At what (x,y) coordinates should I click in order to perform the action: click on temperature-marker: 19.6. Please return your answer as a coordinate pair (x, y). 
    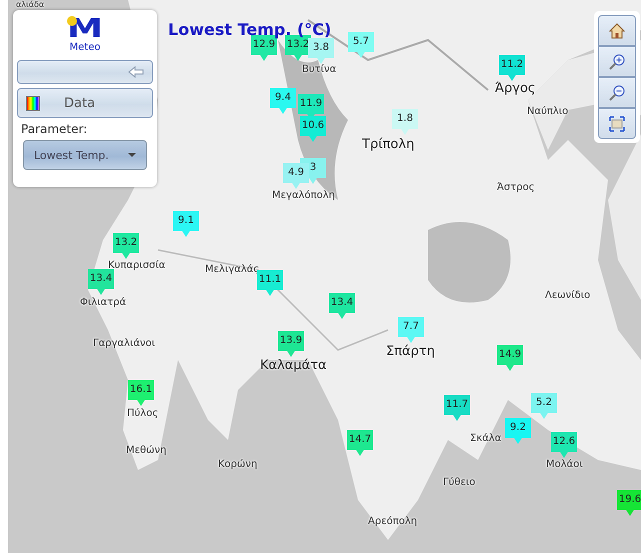
    Looking at the image, I should click on (629, 503).